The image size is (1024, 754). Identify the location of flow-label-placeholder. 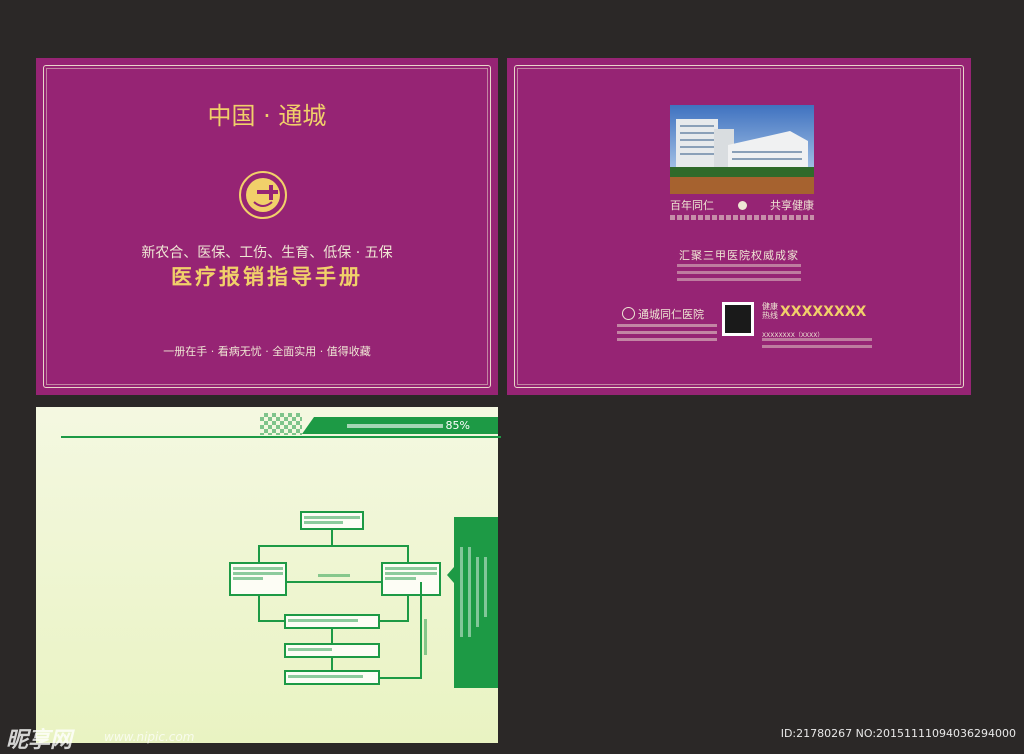
(334, 575).